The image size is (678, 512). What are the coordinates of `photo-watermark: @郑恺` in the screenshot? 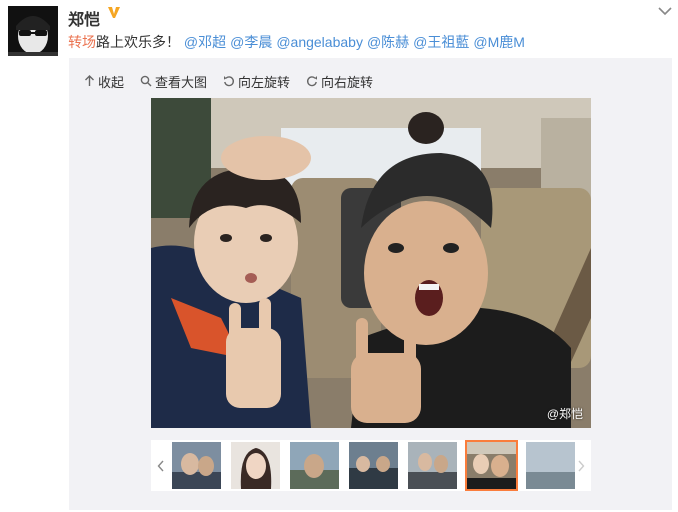 It's located at (564, 414).